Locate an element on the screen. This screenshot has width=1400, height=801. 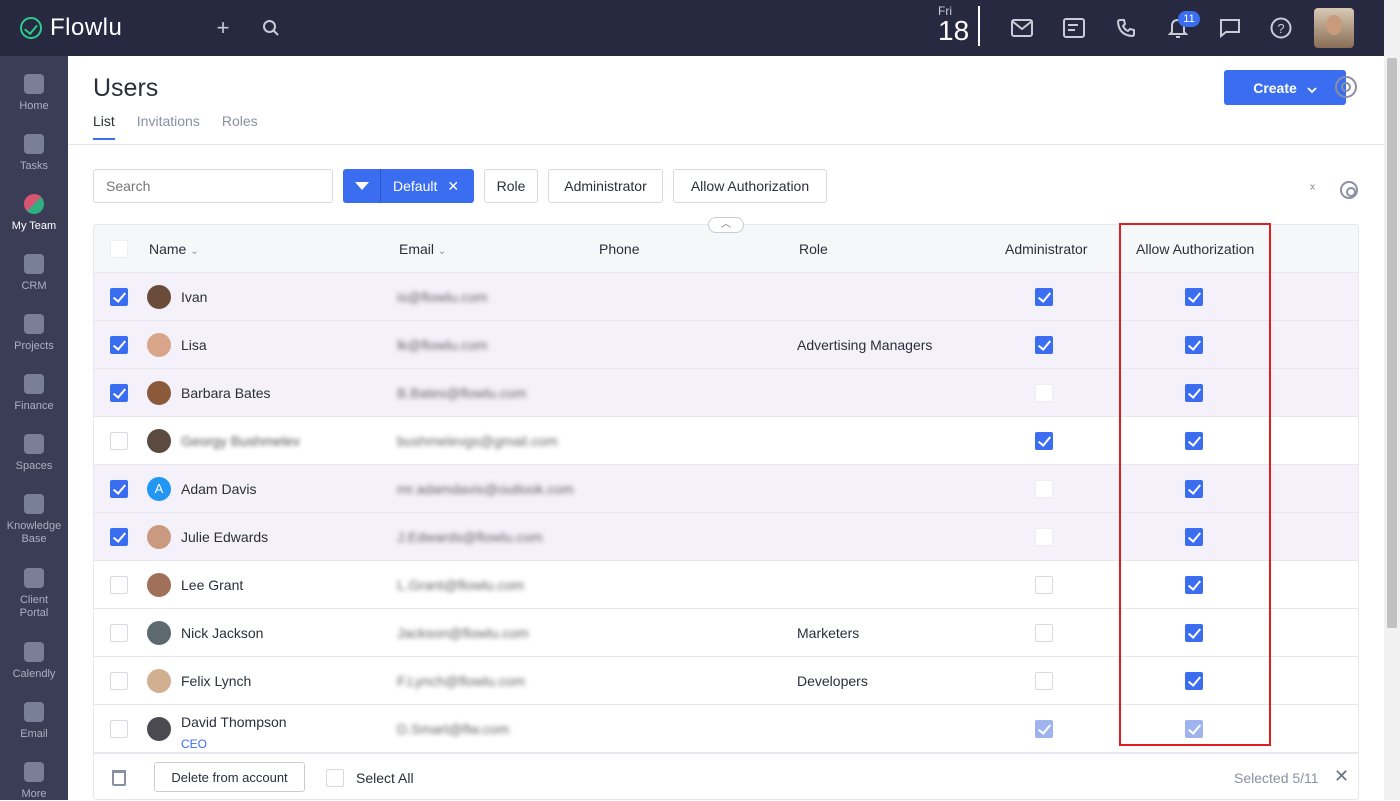
chevron-down-icon is located at coordinates (1312, 88).